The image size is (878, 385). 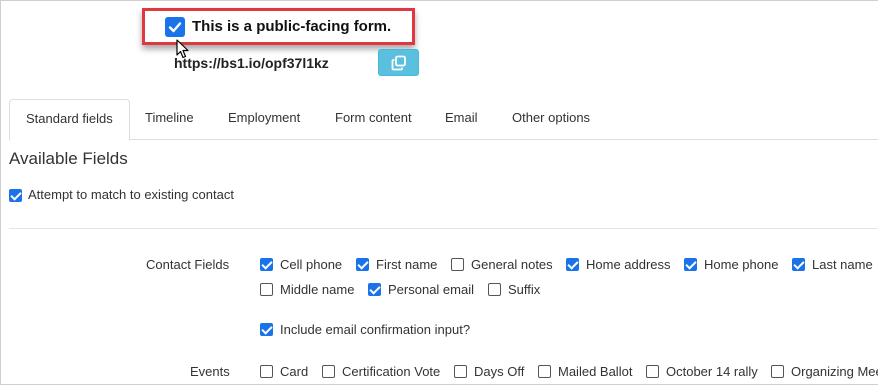 I want to click on contact-fields-label: Contact Fields, so click(x=188, y=264).